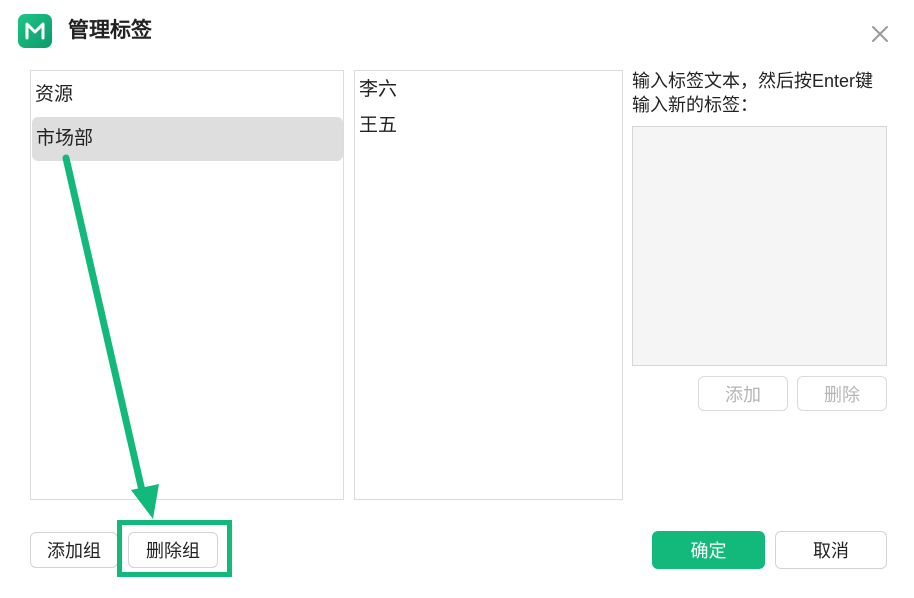 Image resolution: width=914 pixels, height=598 pixels. Describe the element at coordinates (695, 105) in the screenshot. I see `hint-line-2: 输入新的标签：` at that location.